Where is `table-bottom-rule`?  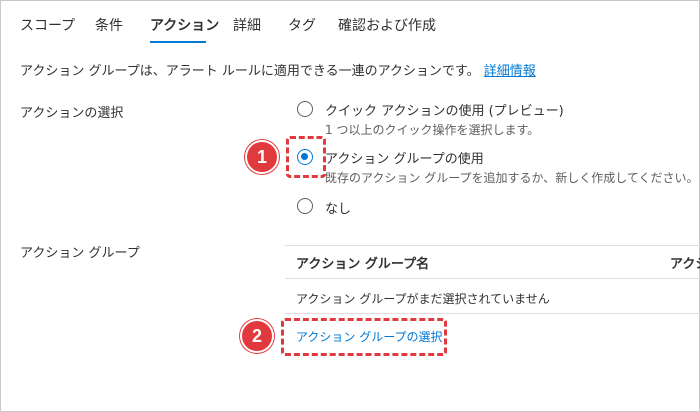
table-bottom-rule is located at coordinates (492, 313).